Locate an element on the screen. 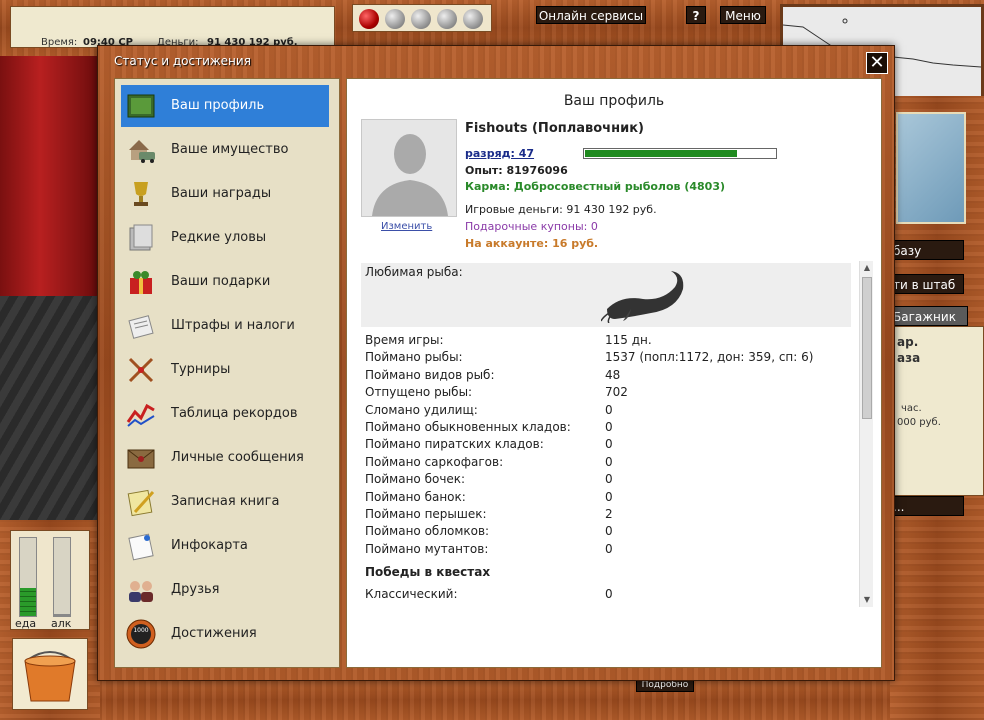 This screenshot has height=720, width=984. rank-link: разряд: 47 is located at coordinates (499, 153).